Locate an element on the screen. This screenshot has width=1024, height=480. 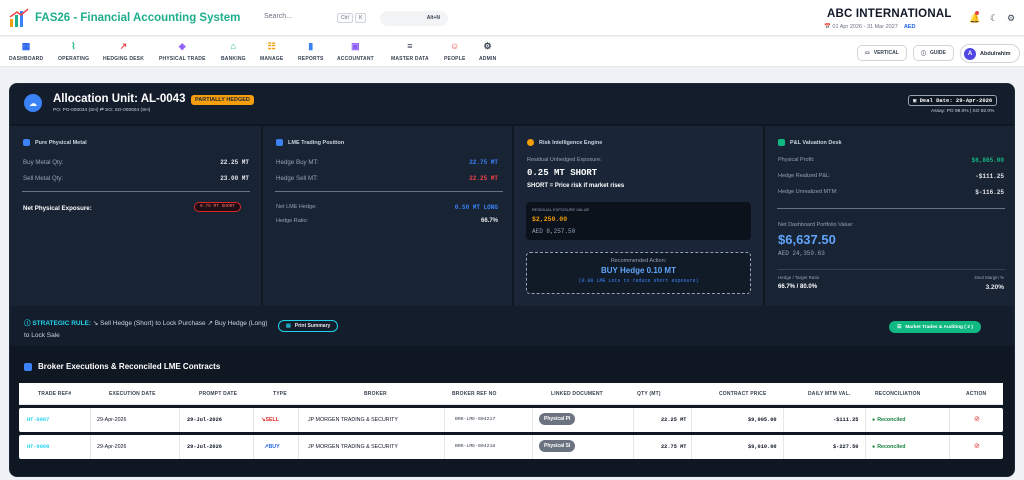
currency-code: AED is located at coordinates (909, 27).